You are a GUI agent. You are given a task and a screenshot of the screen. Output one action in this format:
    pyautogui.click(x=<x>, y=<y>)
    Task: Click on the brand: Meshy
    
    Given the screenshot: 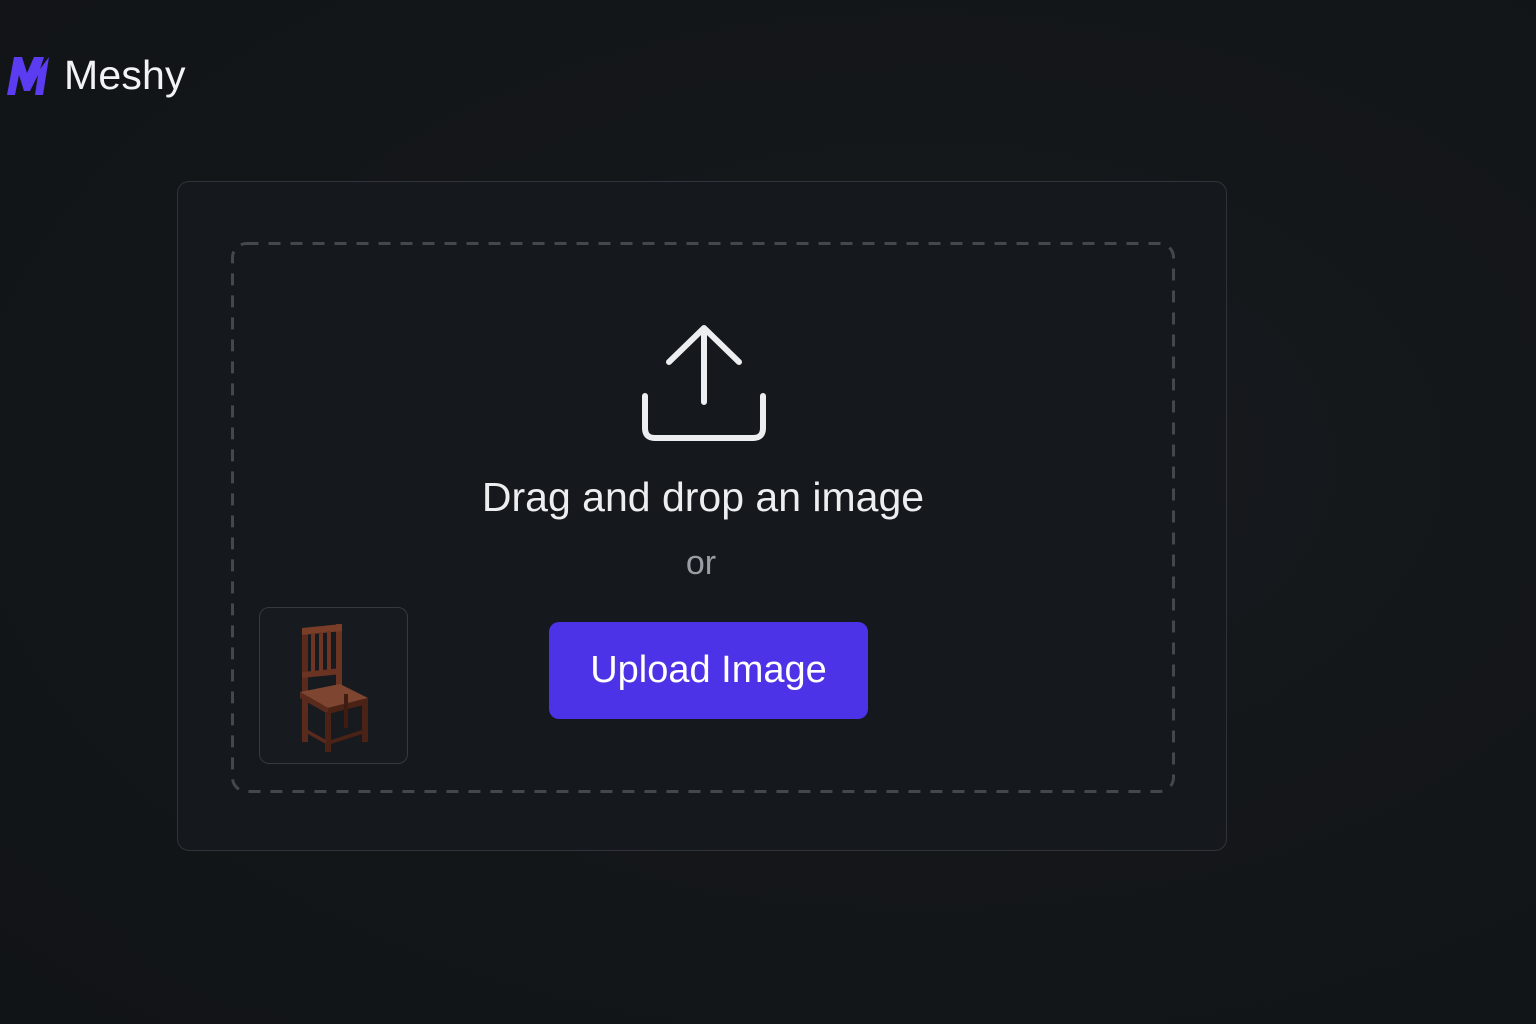 What is the action you would take?
    pyautogui.click(x=95, y=75)
    